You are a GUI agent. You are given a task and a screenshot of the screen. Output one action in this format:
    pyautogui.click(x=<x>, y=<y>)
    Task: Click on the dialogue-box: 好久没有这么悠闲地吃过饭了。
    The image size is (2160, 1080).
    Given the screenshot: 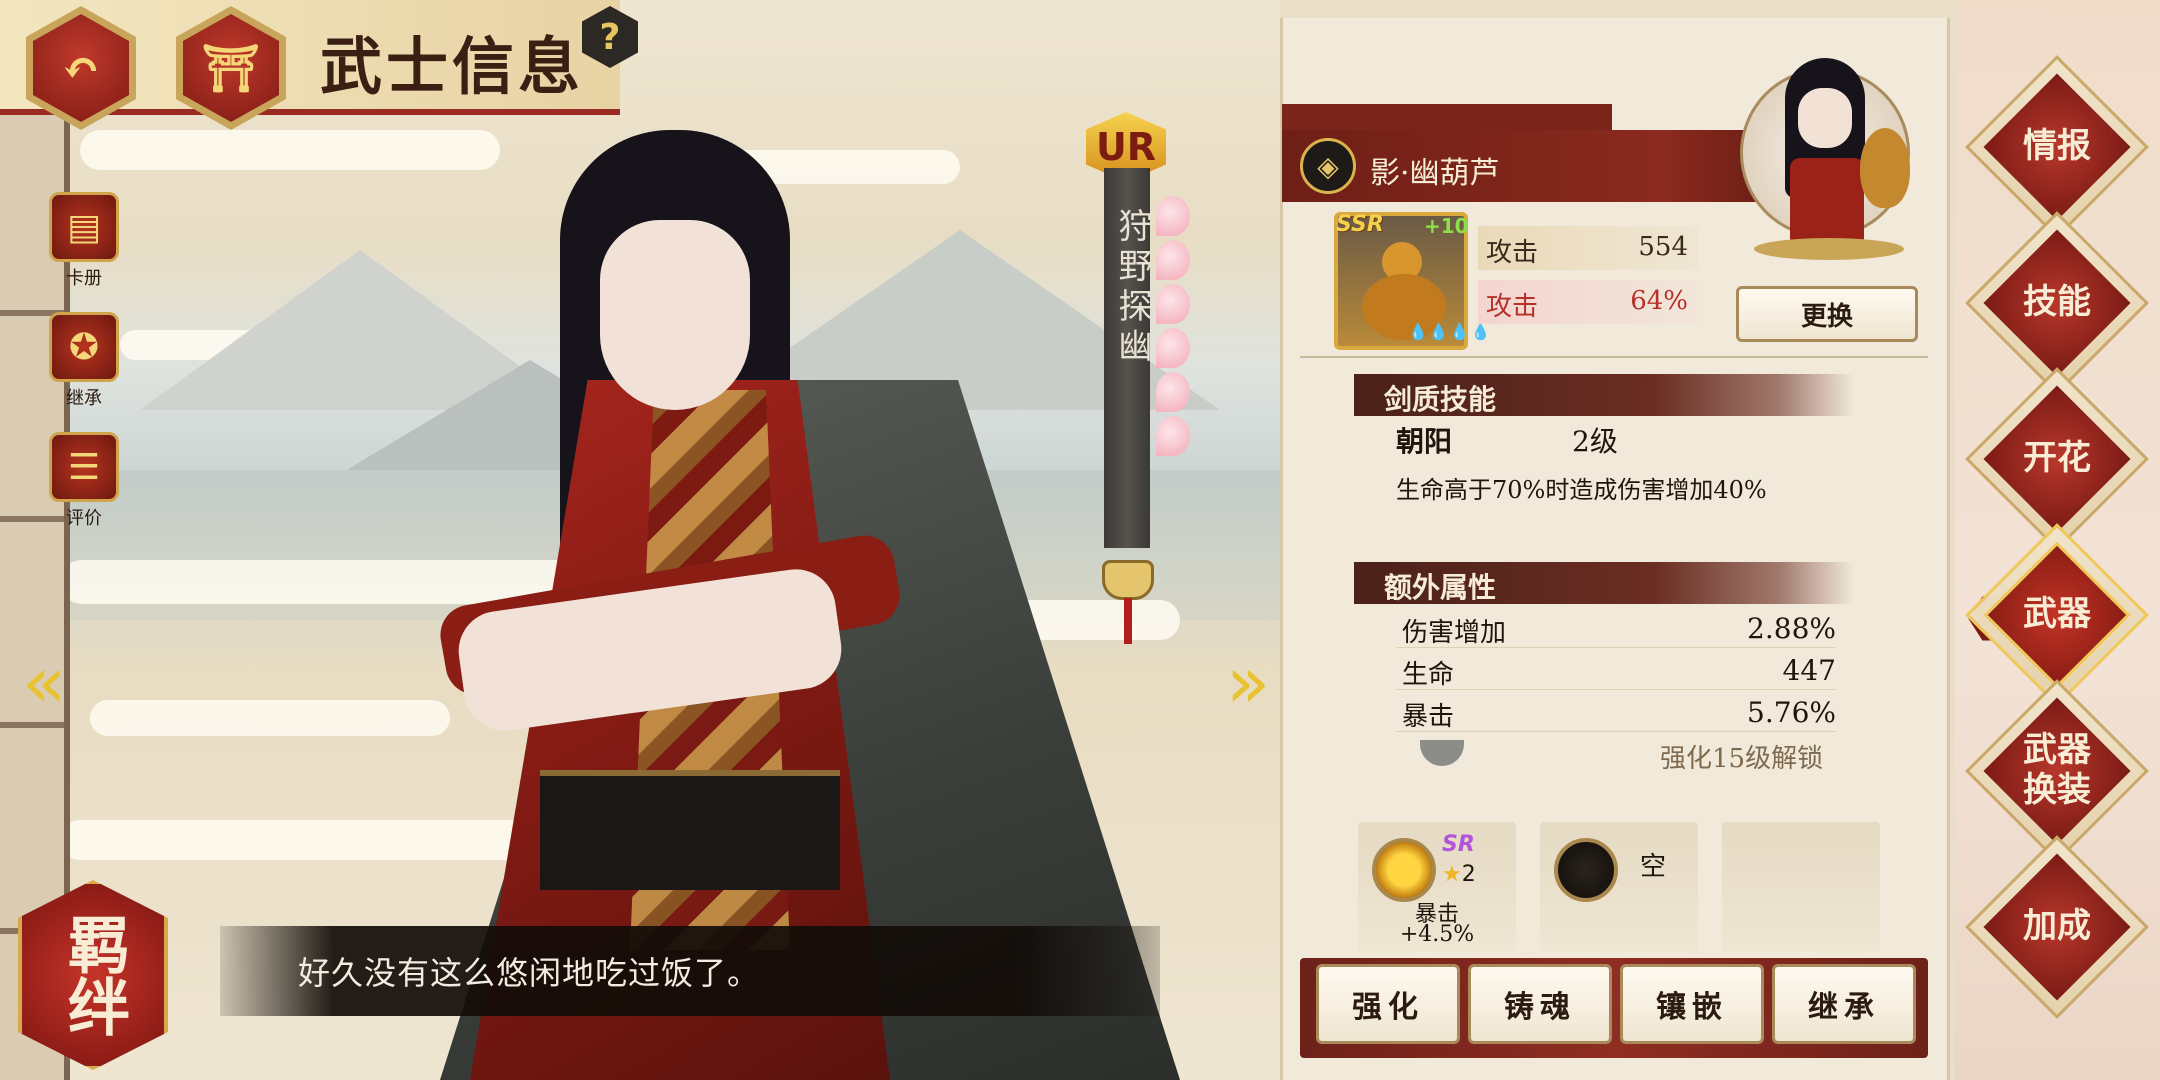 What is the action you would take?
    pyautogui.click(x=690, y=971)
    